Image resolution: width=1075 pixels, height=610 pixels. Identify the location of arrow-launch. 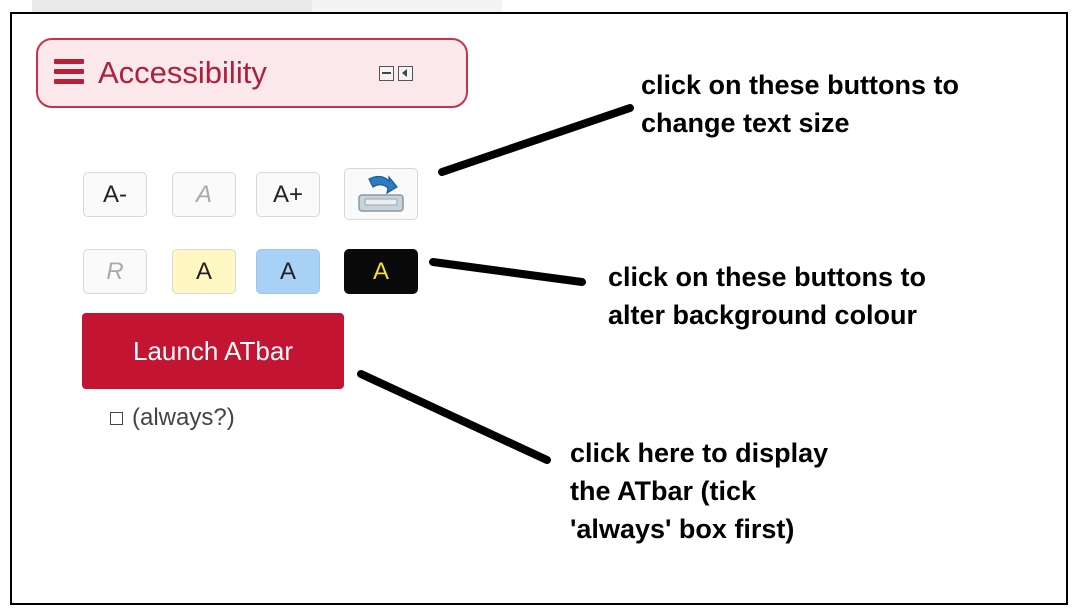
(454, 417).